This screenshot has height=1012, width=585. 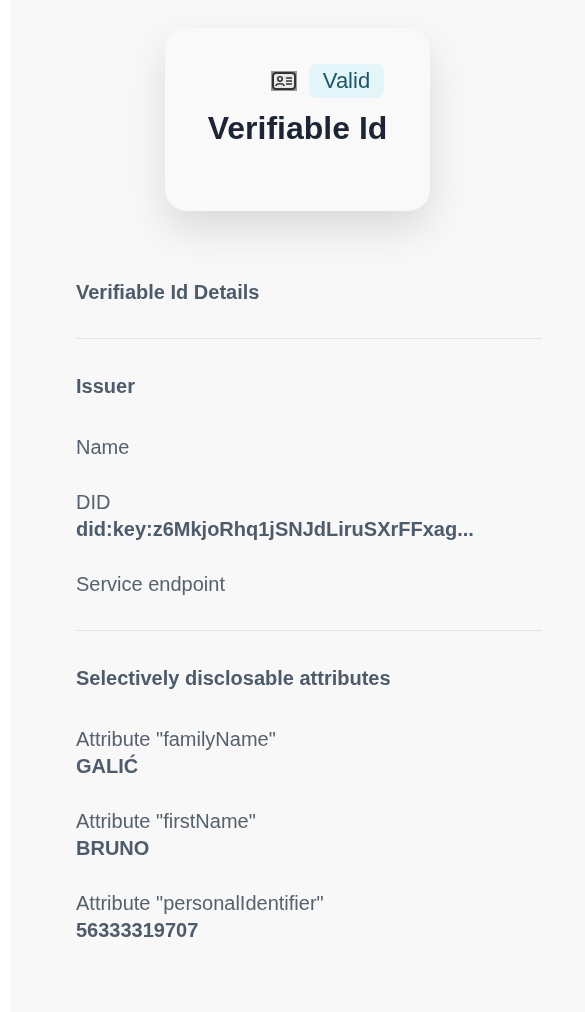 I want to click on field-label: Service endpoint, so click(x=151, y=584).